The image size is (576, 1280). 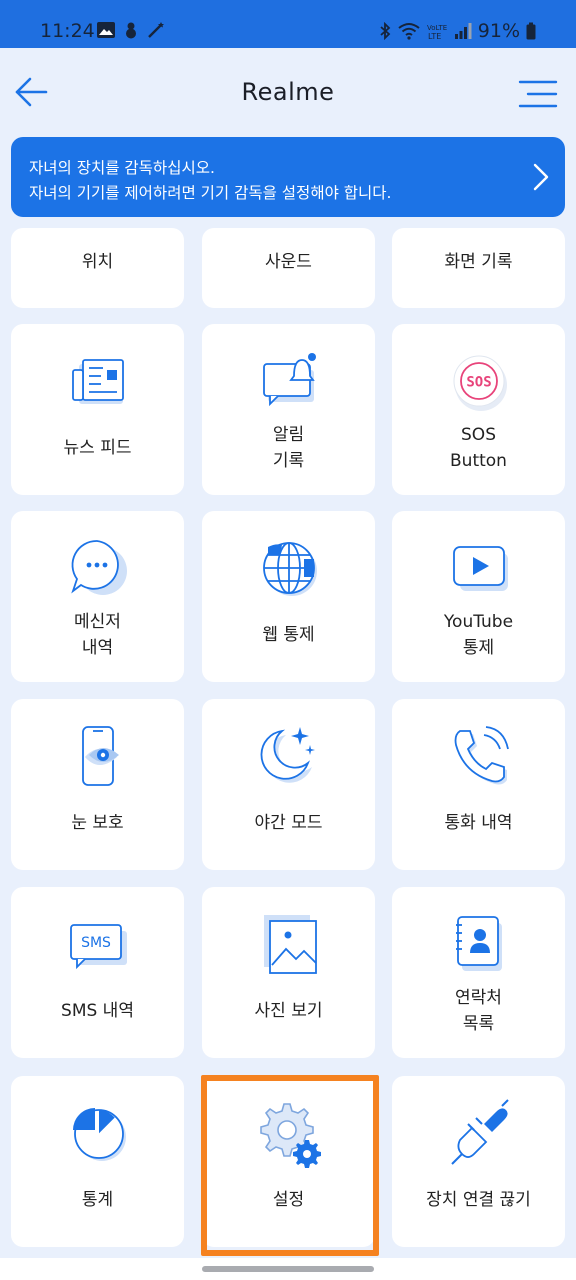 I want to click on feature-label: SOS, so click(x=478, y=435).